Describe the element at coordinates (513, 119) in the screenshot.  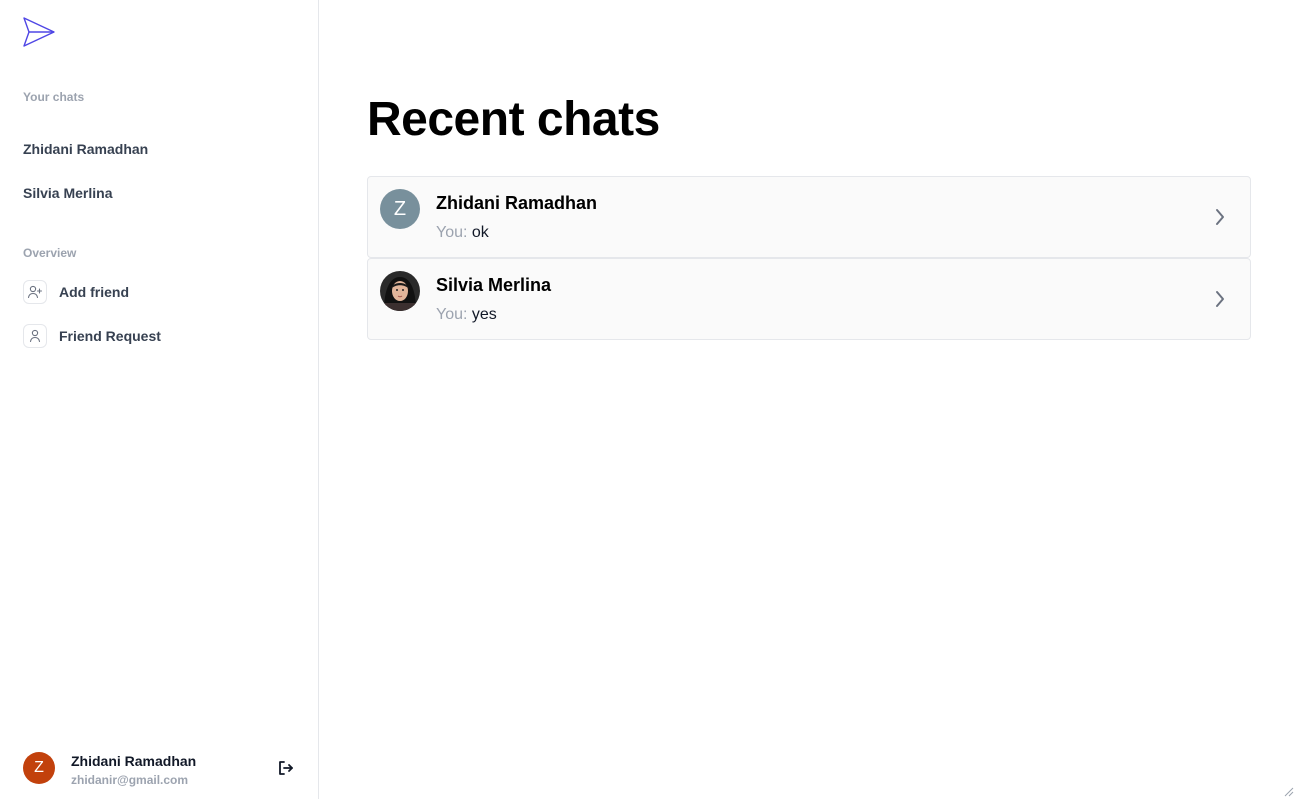
I see `page-title: Recent chats` at that location.